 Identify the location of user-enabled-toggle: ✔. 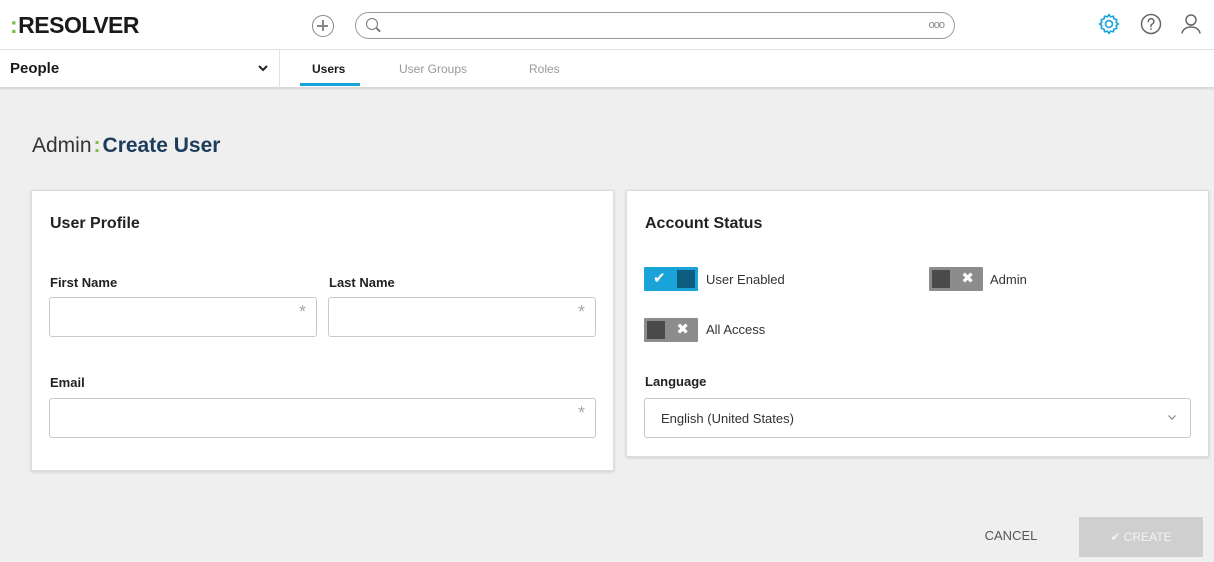
(671, 279).